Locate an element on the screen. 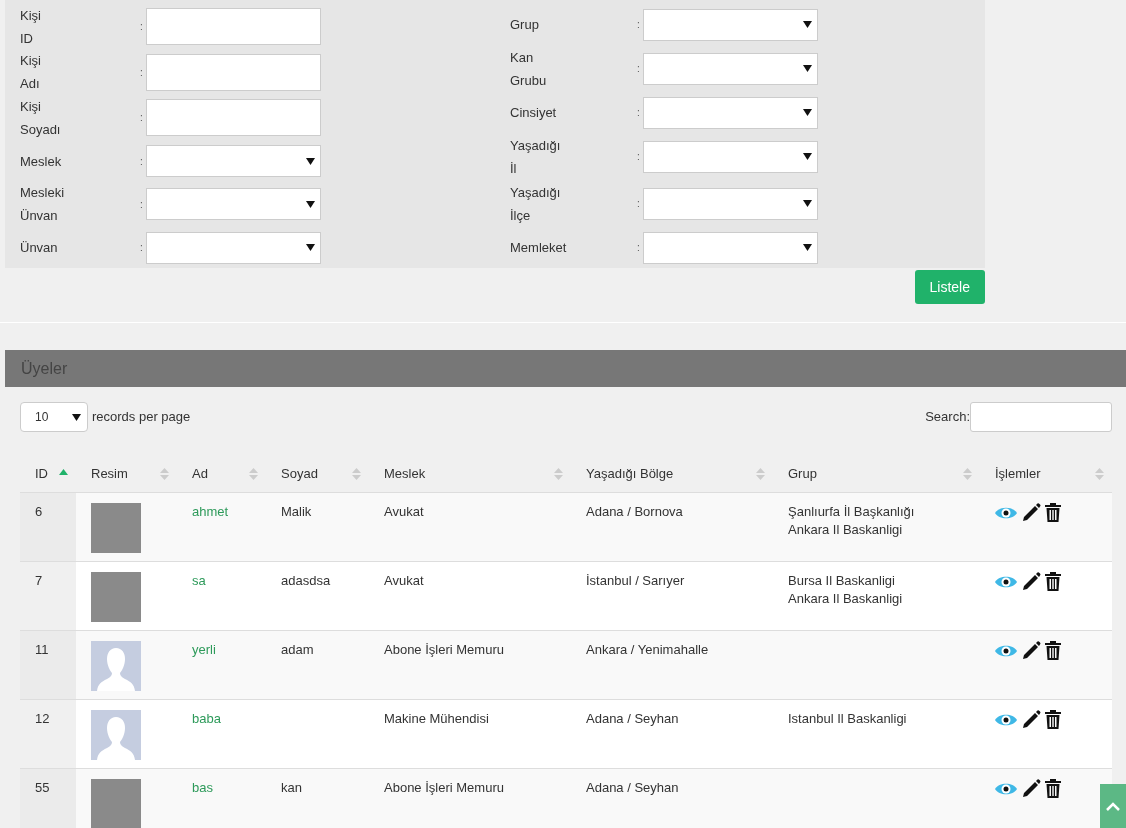 This screenshot has height=828, width=1126. table-cell: Adana / Bornova is located at coordinates (634, 511).